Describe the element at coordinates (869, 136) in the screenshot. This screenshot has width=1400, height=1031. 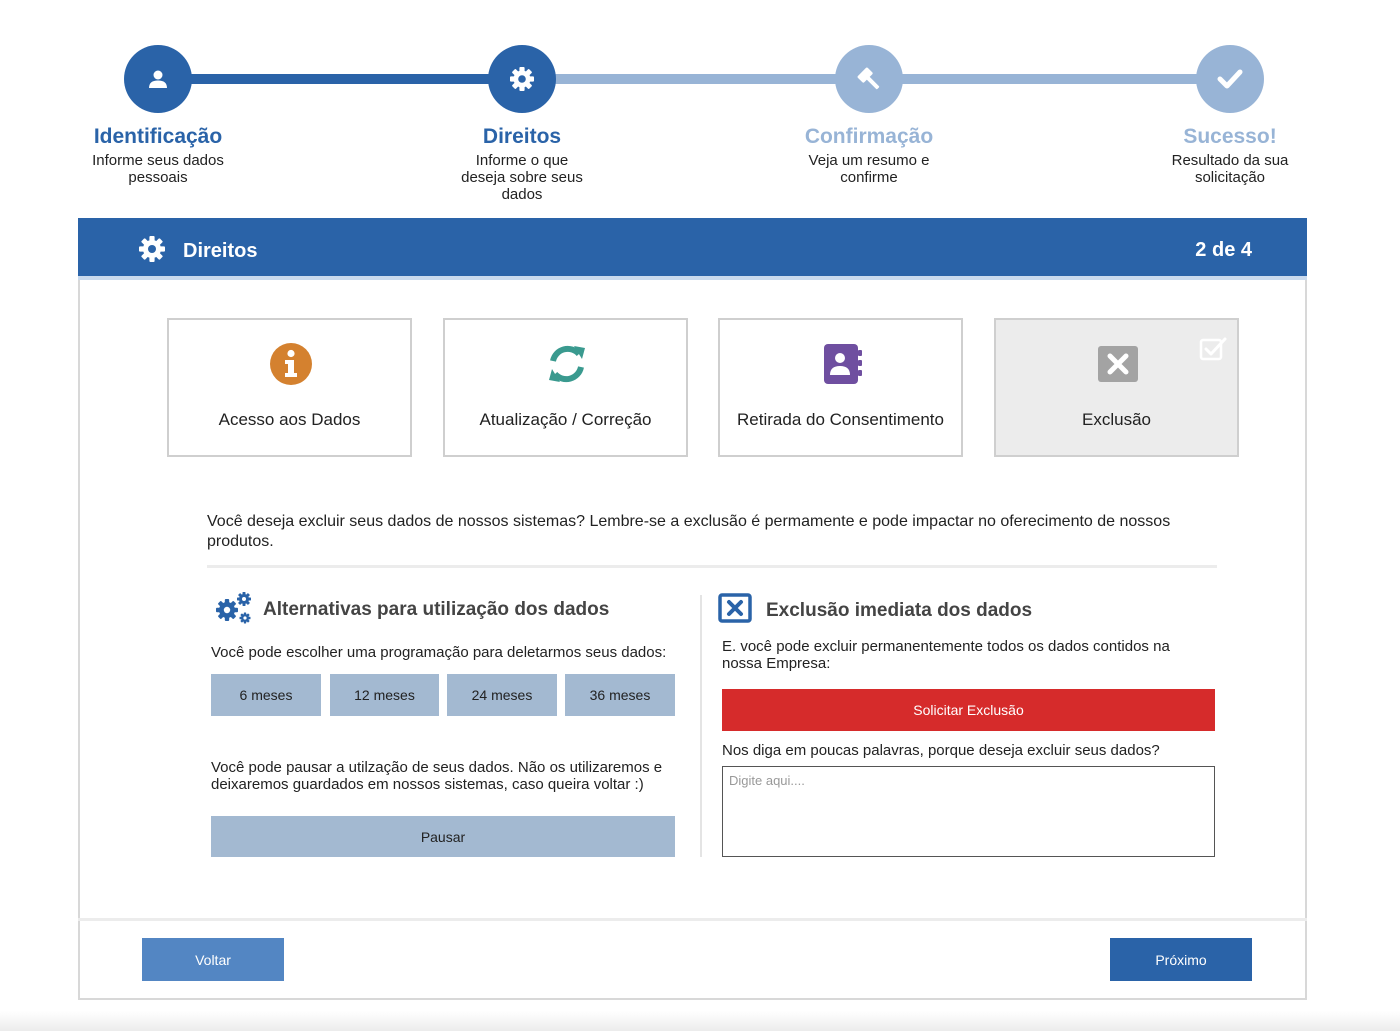
I see `step-title: Confirmação` at that location.